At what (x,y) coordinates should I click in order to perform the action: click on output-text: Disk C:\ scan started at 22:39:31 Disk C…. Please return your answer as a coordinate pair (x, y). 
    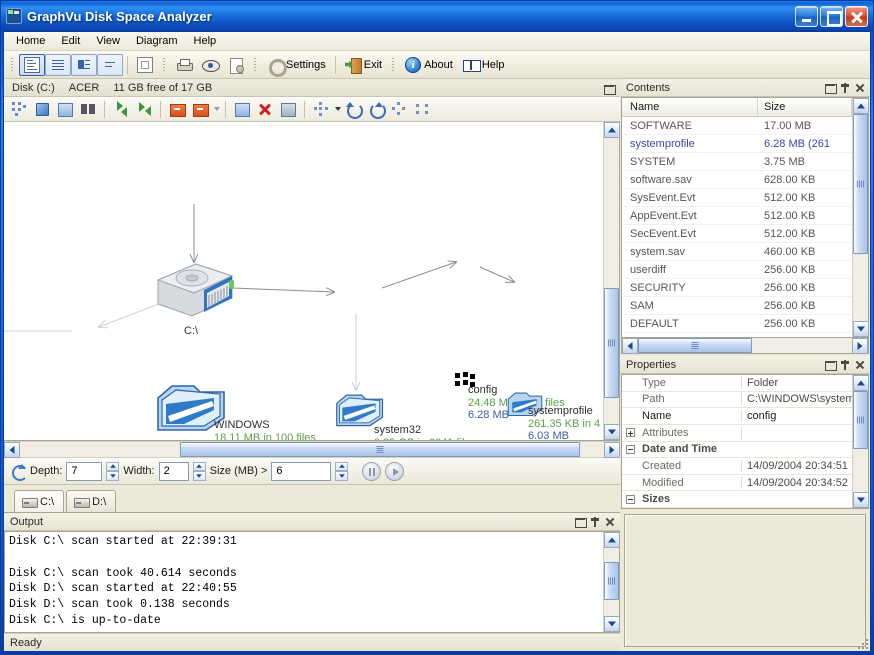
    Looking at the image, I should click on (304, 582).